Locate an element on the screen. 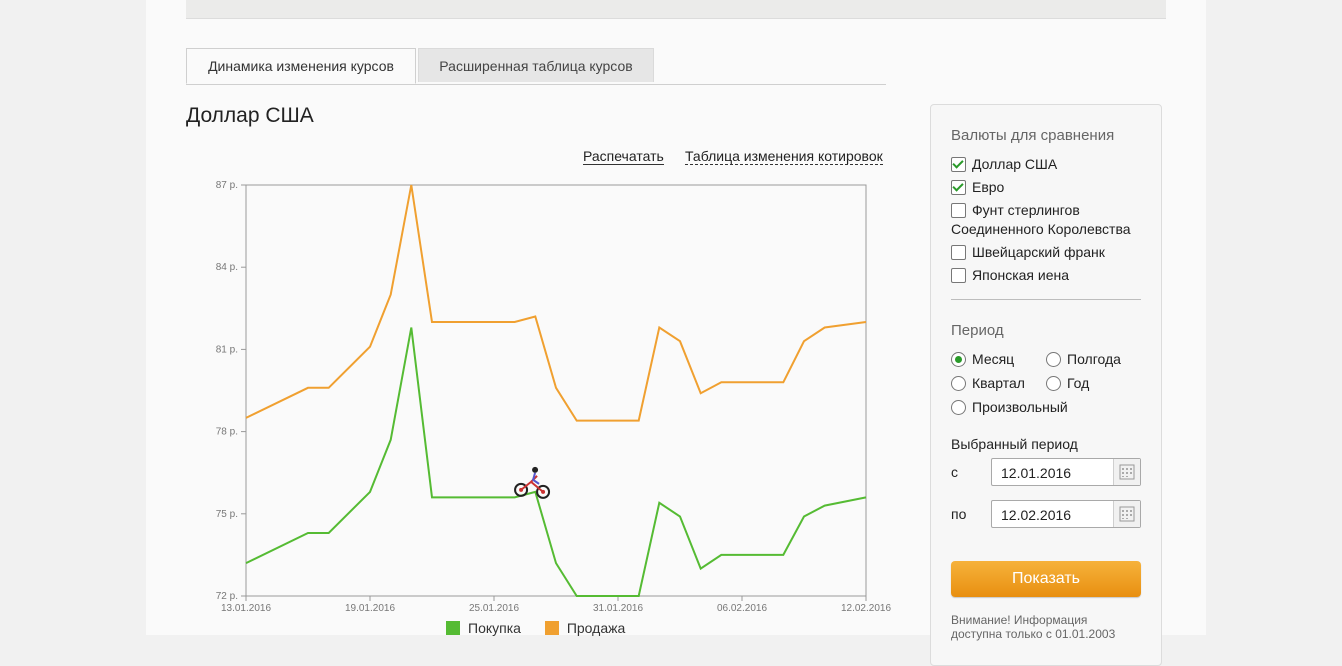 The image size is (1342, 666). date-to-value: 12.02.2016 is located at coordinates (1036, 515).